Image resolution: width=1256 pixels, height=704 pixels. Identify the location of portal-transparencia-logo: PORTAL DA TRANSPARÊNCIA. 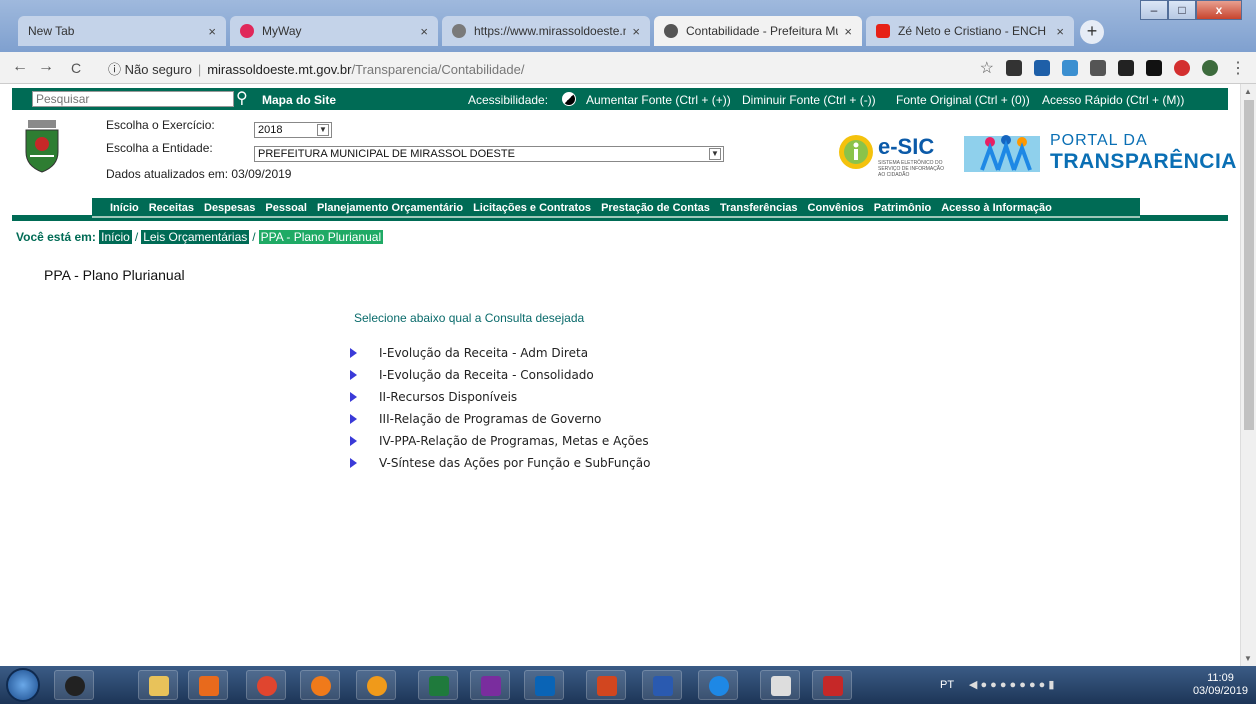
(1099, 155).